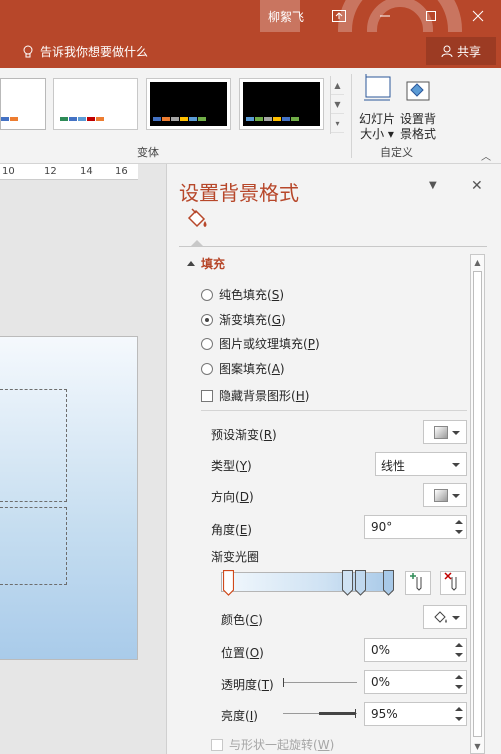 This screenshot has height=754, width=501. What do you see at coordinates (477, 186) in the screenshot?
I see `pane-close-icon: ✕` at bounding box center [477, 186].